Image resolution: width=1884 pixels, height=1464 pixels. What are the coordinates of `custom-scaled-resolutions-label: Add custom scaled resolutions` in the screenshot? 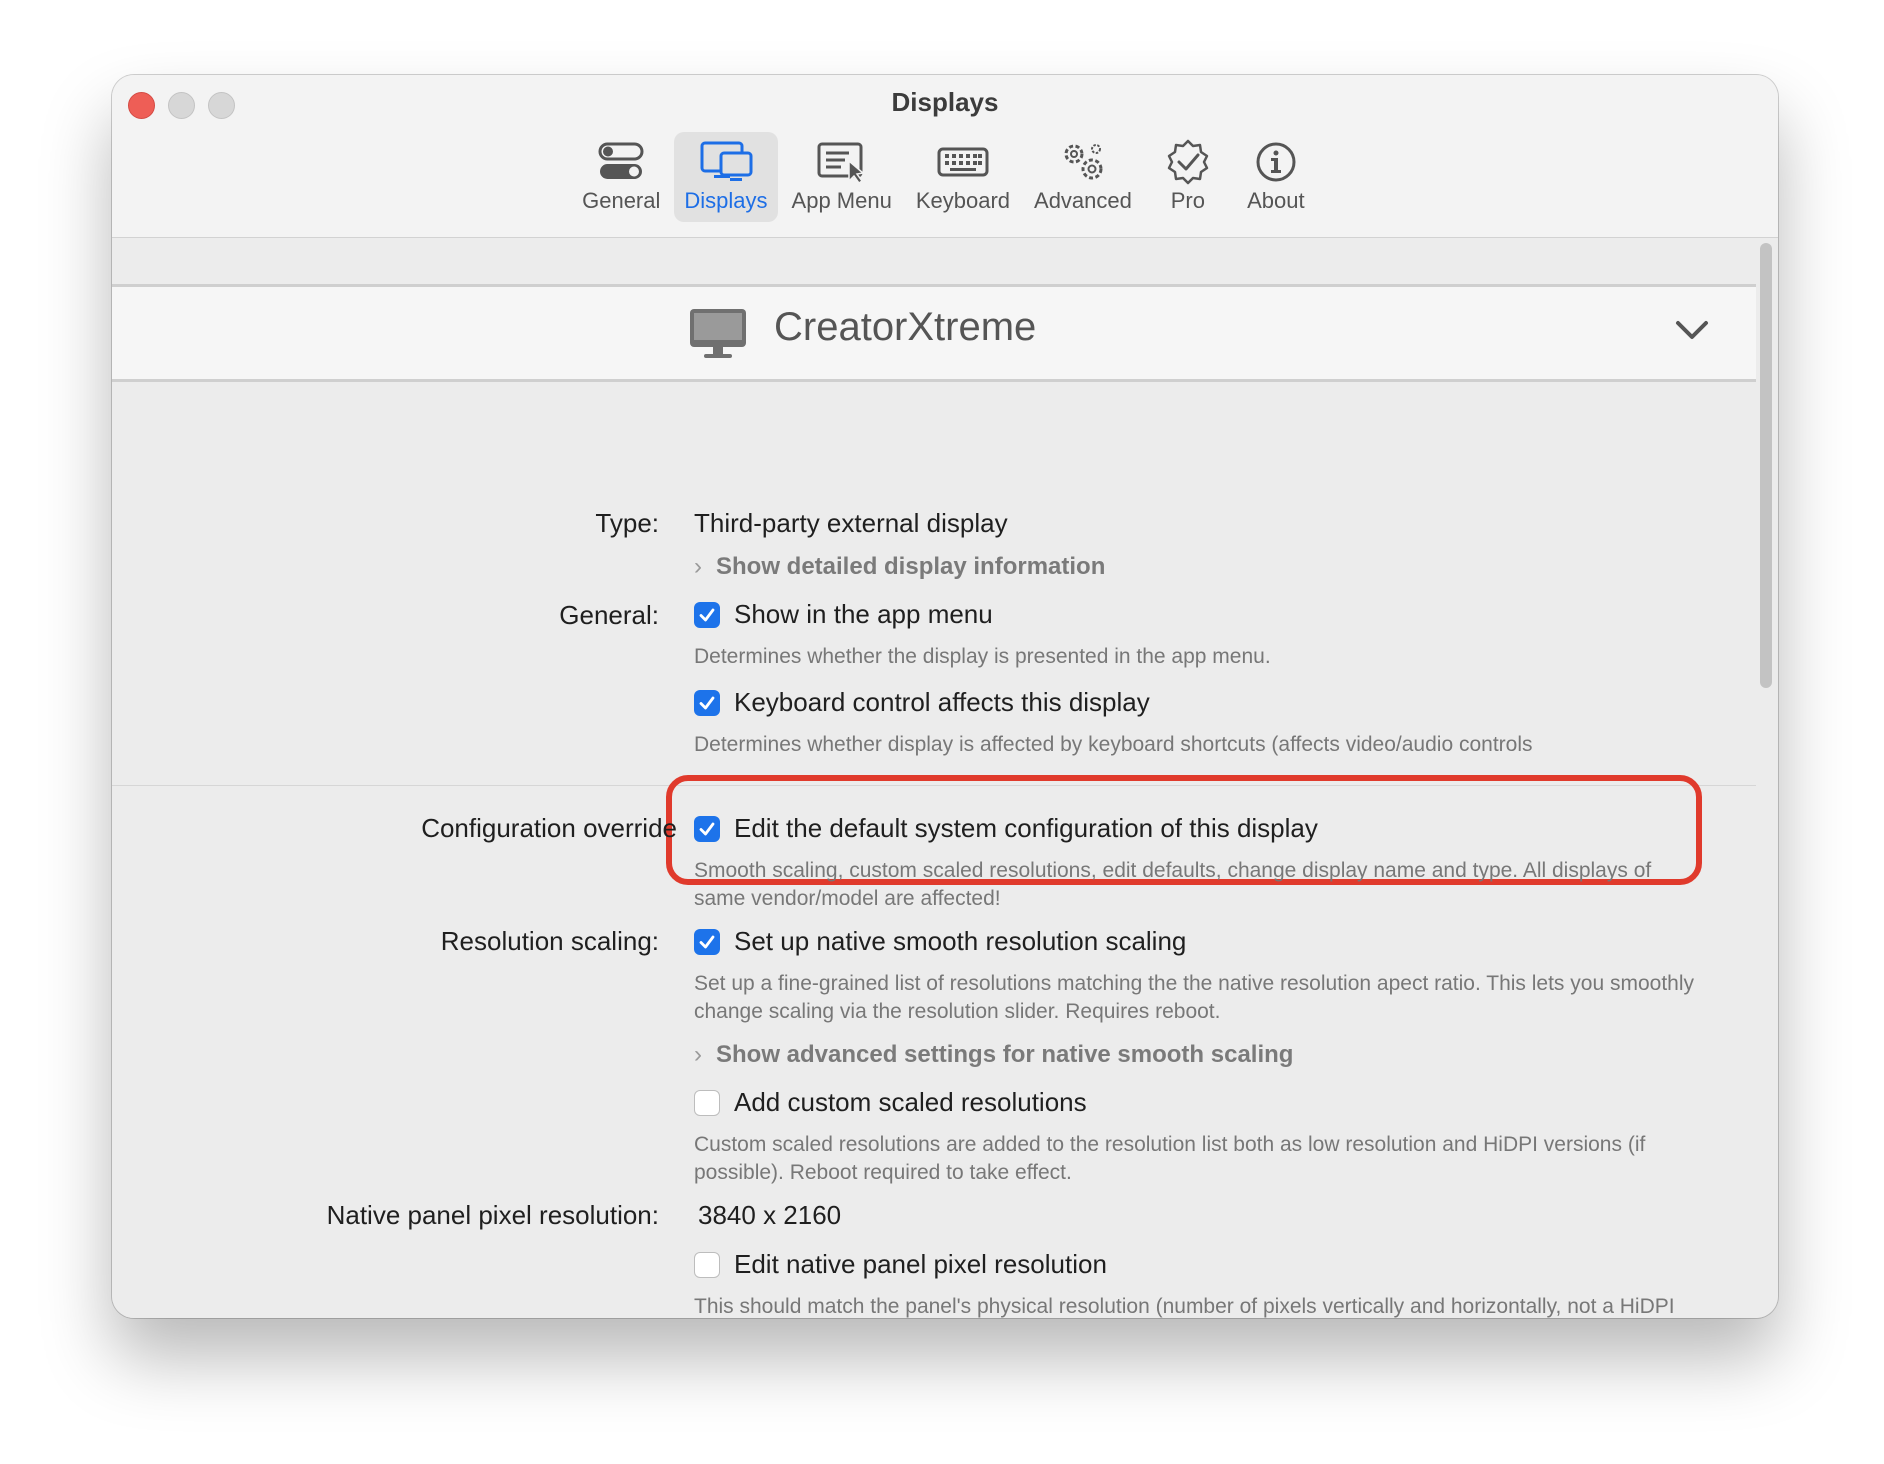 It's located at (910, 1102).